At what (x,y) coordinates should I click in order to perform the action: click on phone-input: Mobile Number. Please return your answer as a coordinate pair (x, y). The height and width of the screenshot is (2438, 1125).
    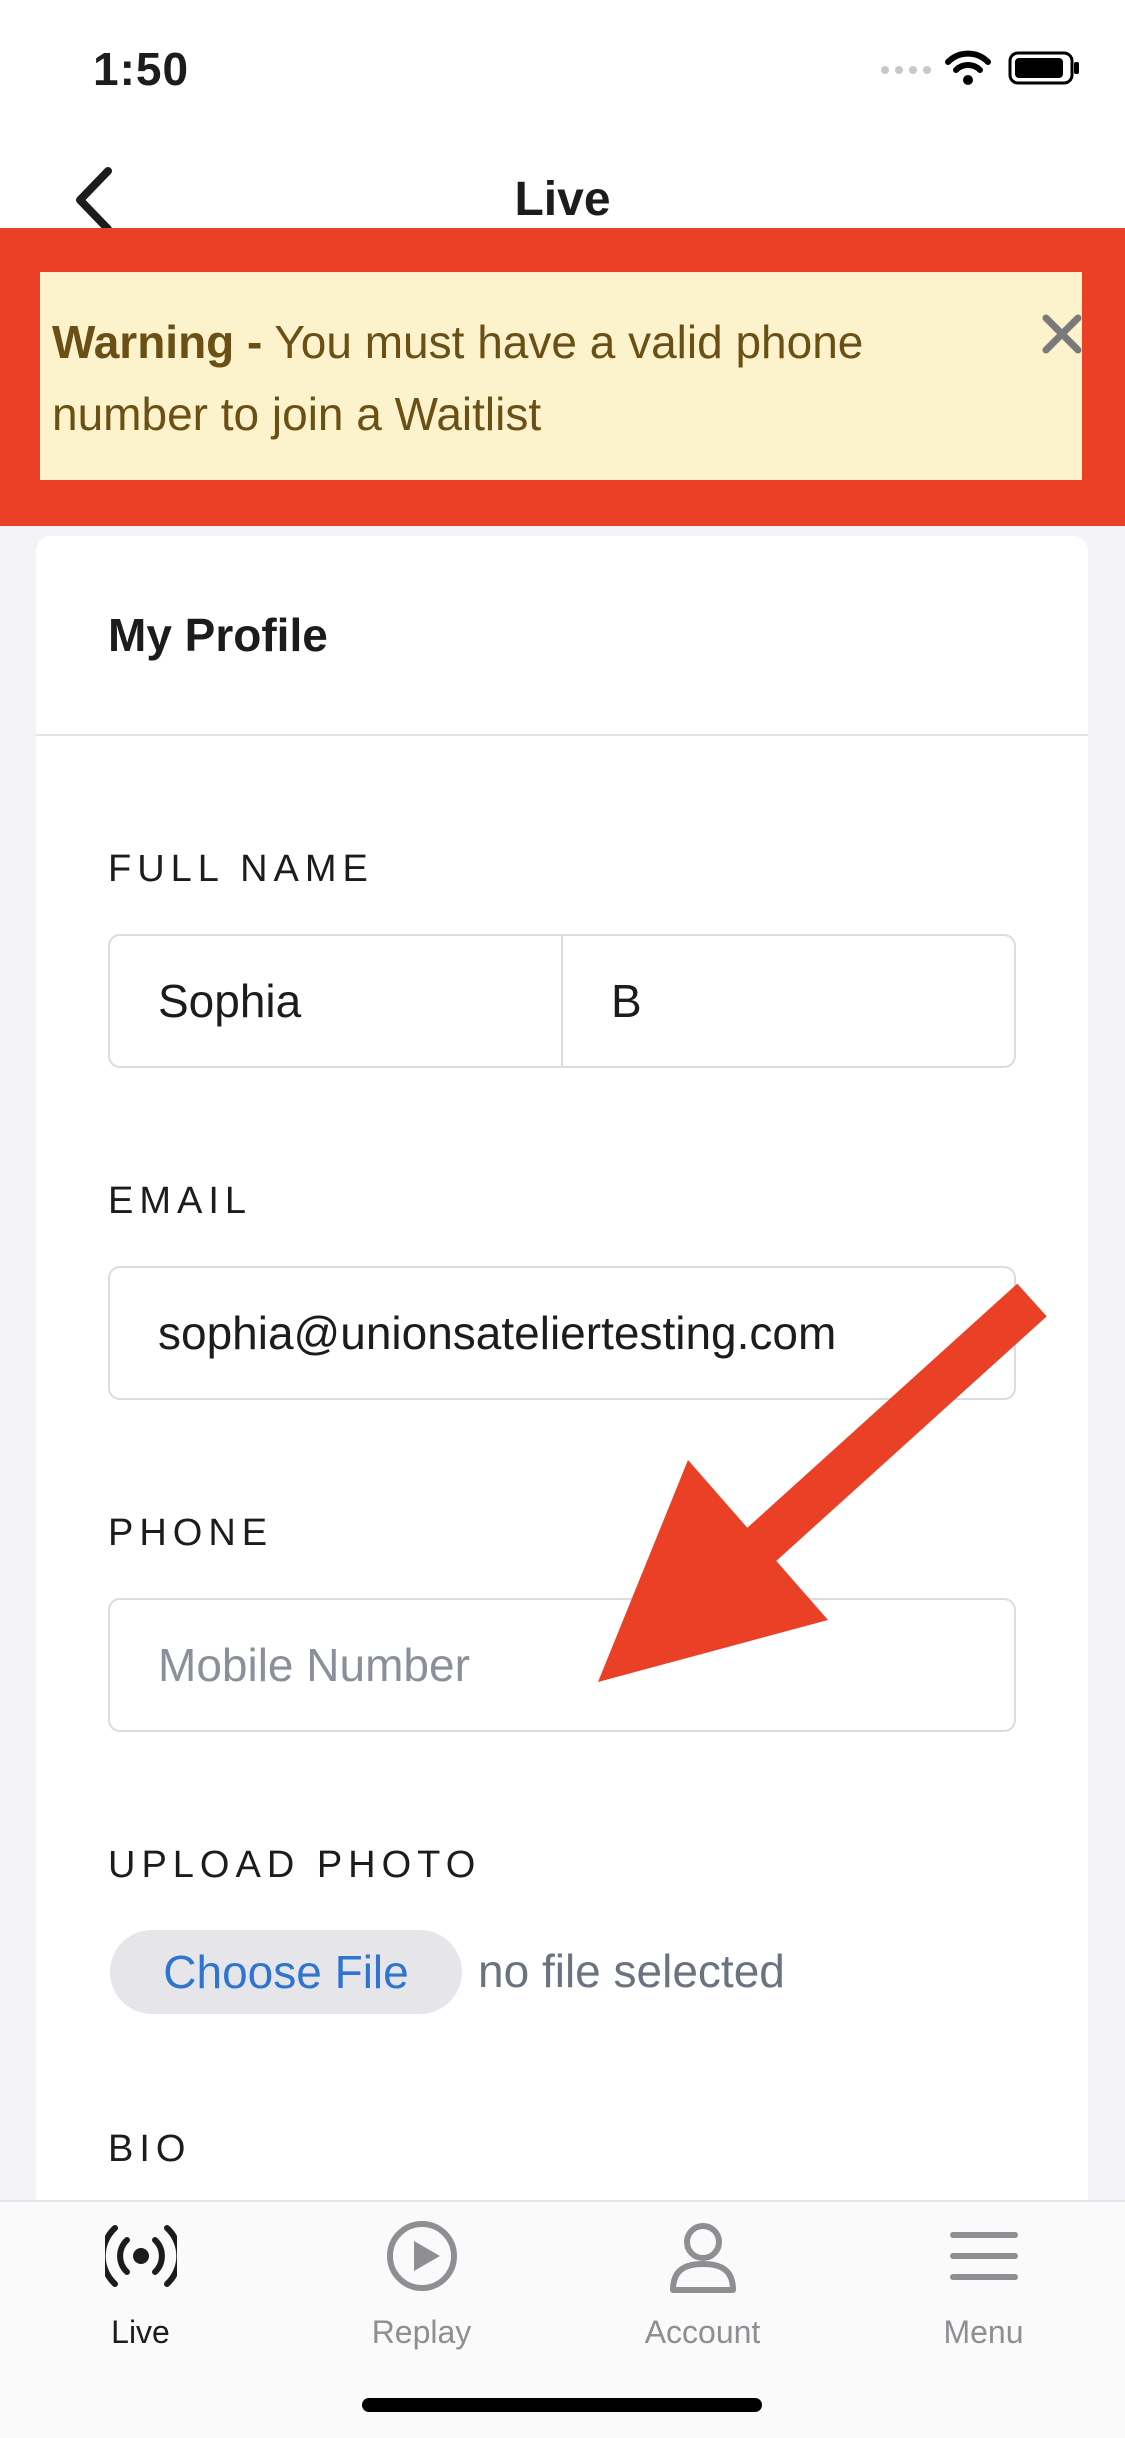
    Looking at the image, I should click on (562, 1665).